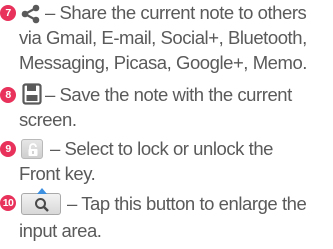 This screenshot has width=333, height=249. I want to click on item-text-line: – Share the current note to others, so click(176, 12).